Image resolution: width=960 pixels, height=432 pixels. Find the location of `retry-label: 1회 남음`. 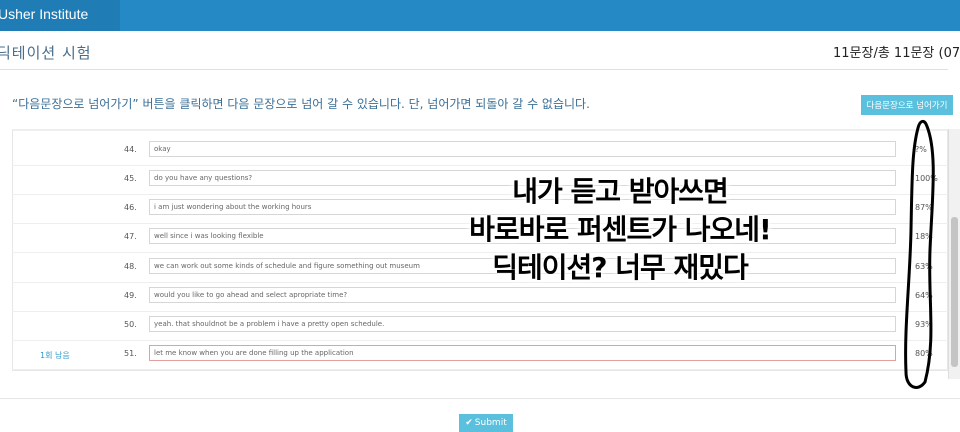

retry-label: 1회 남음 is located at coordinates (55, 355).